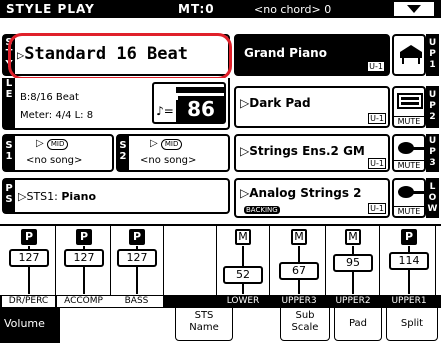 Image resolution: width=441 pixels, height=343 pixels. What do you see at coordinates (57, 196) in the screenshot?
I see `sts-name: ▷STS1: Piano` at bounding box center [57, 196].